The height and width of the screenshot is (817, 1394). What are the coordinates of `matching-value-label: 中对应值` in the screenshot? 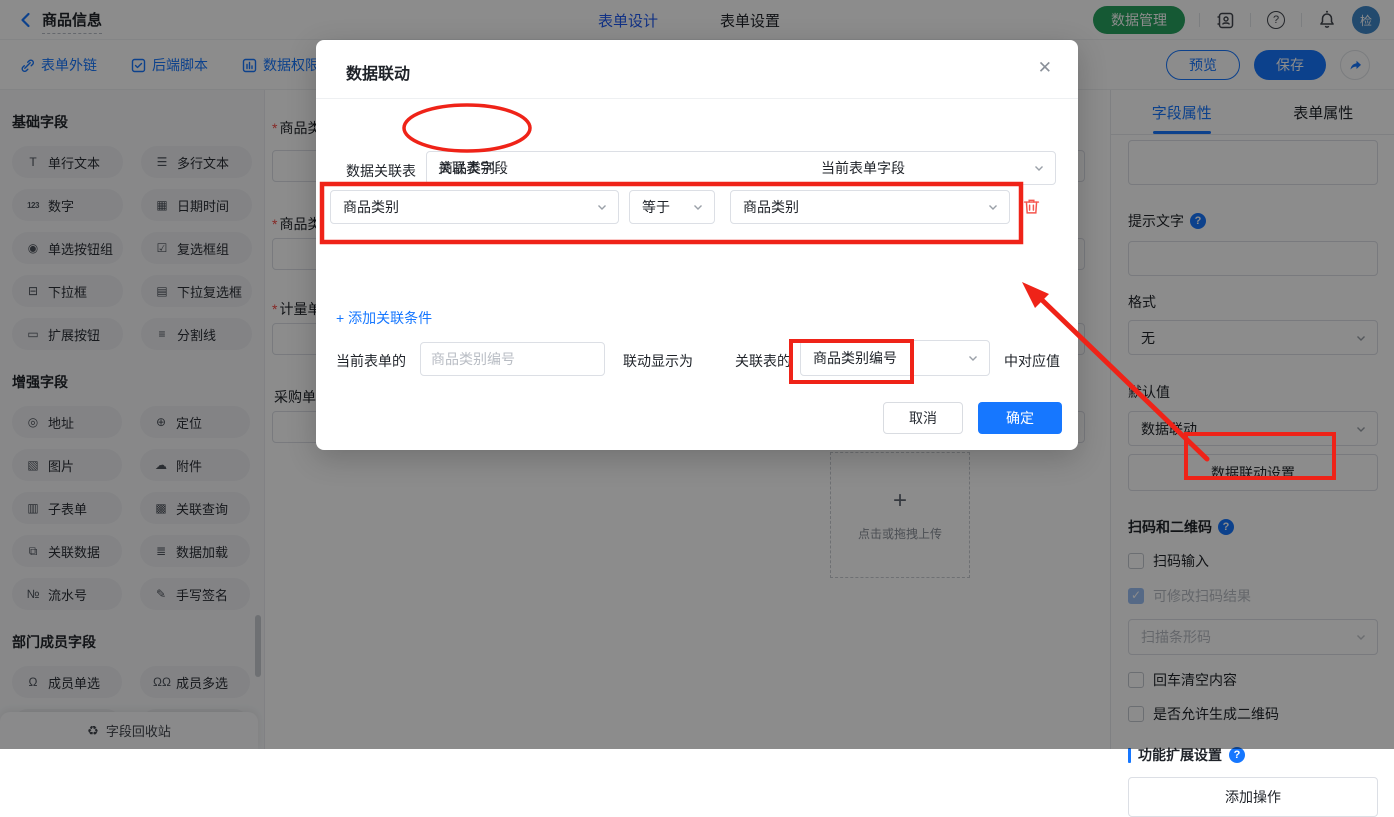 It's located at (1032, 361).